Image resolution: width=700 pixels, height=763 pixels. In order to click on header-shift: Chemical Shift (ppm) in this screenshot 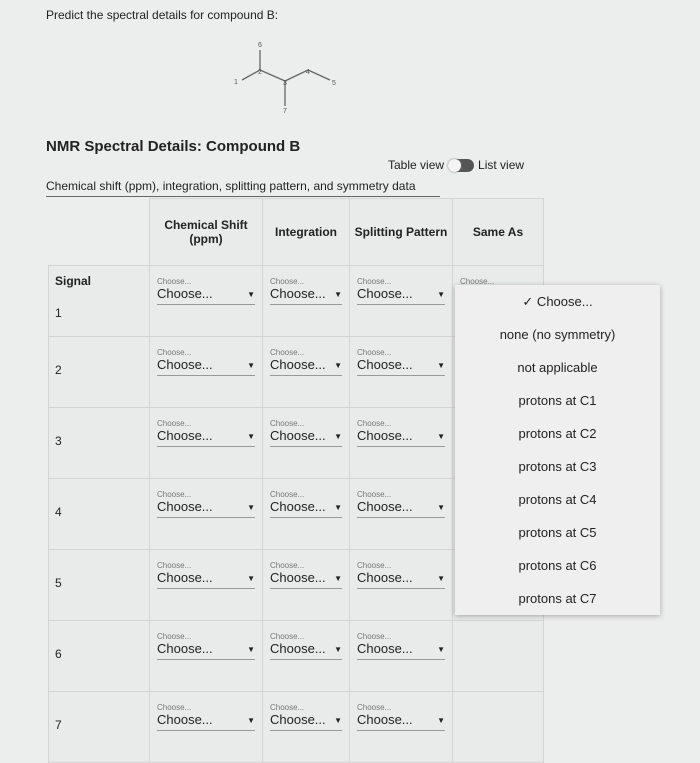, I will do `click(206, 232)`.